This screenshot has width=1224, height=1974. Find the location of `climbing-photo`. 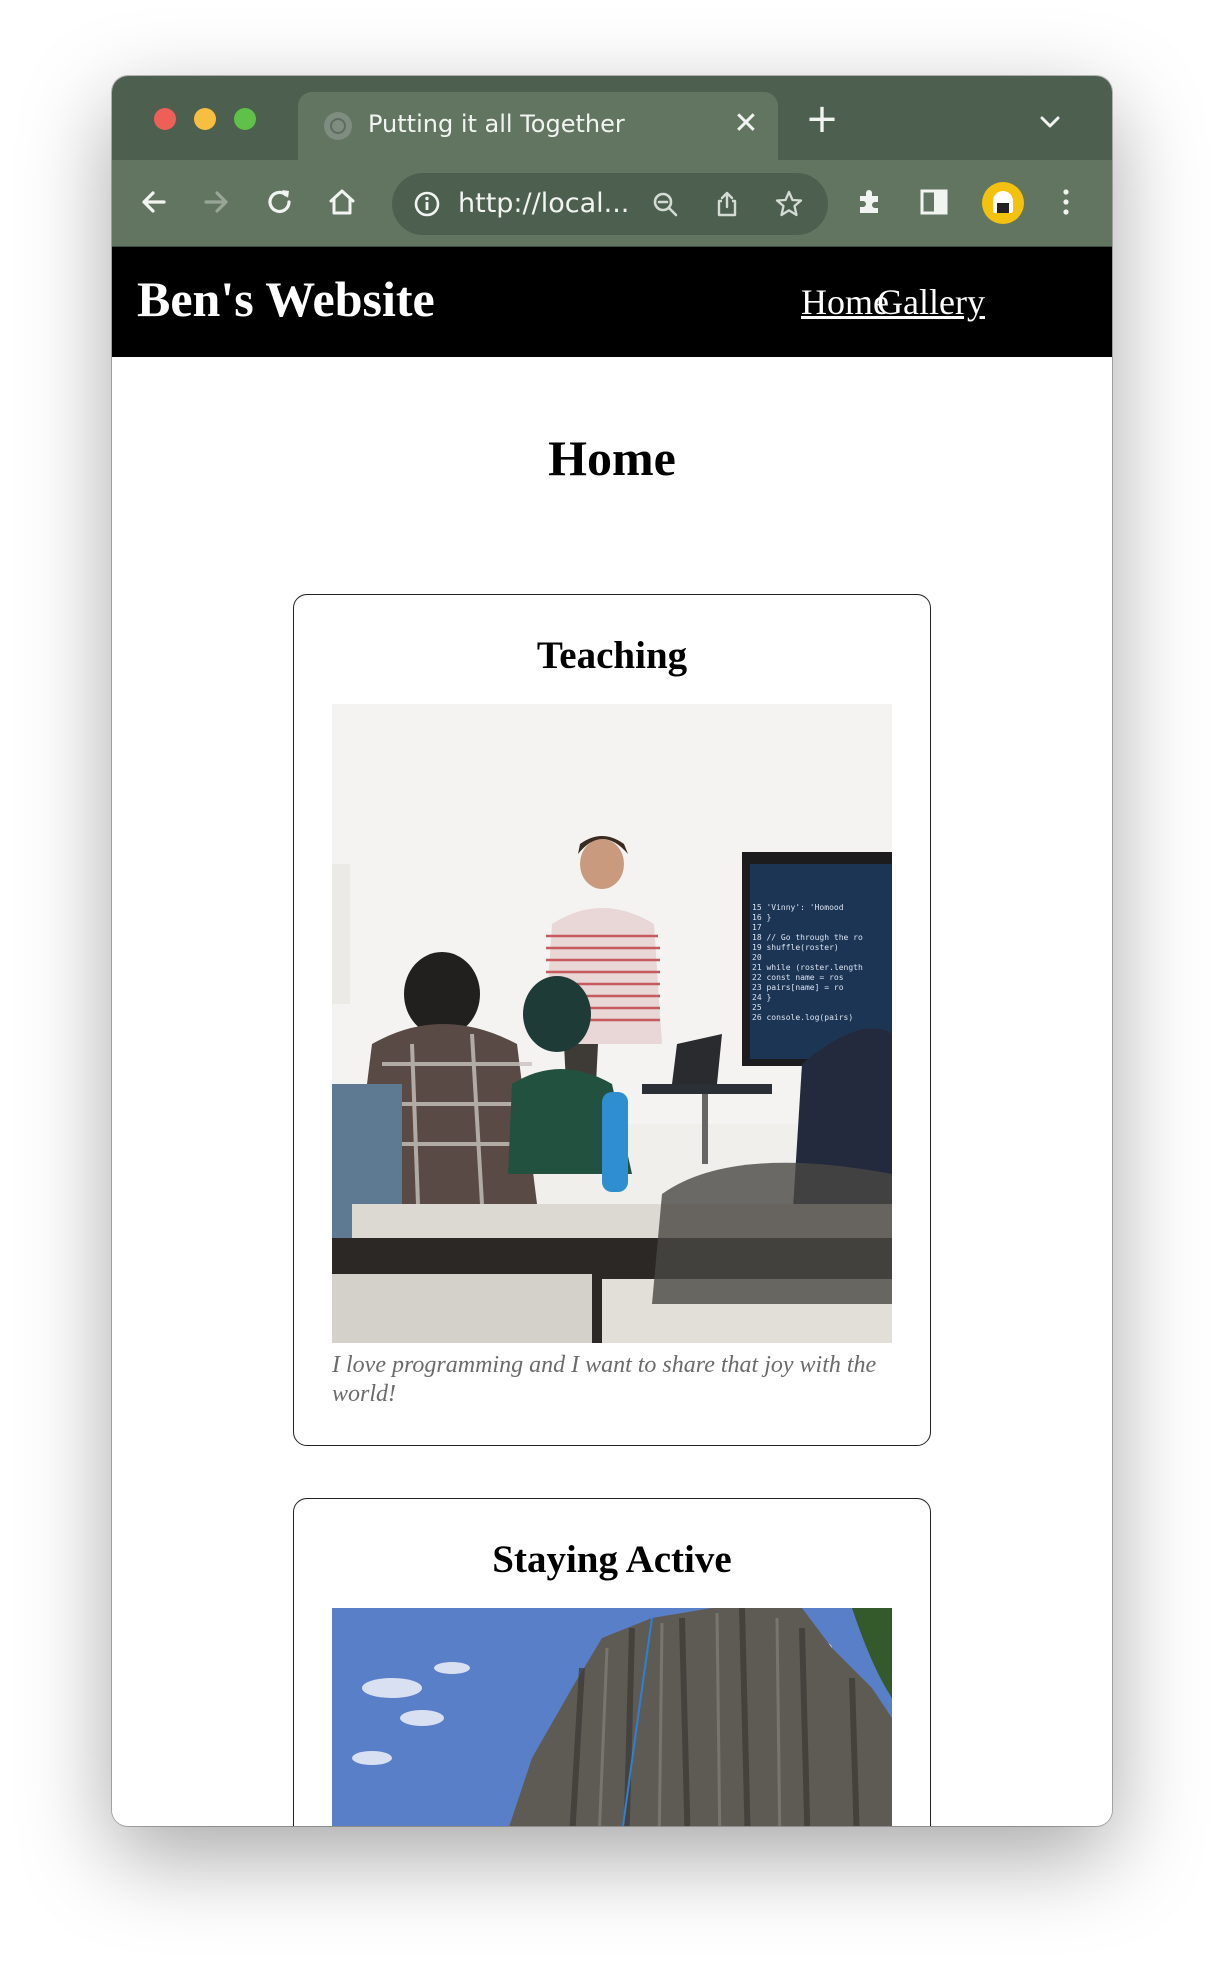

climbing-photo is located at coordinates (612, 1717).